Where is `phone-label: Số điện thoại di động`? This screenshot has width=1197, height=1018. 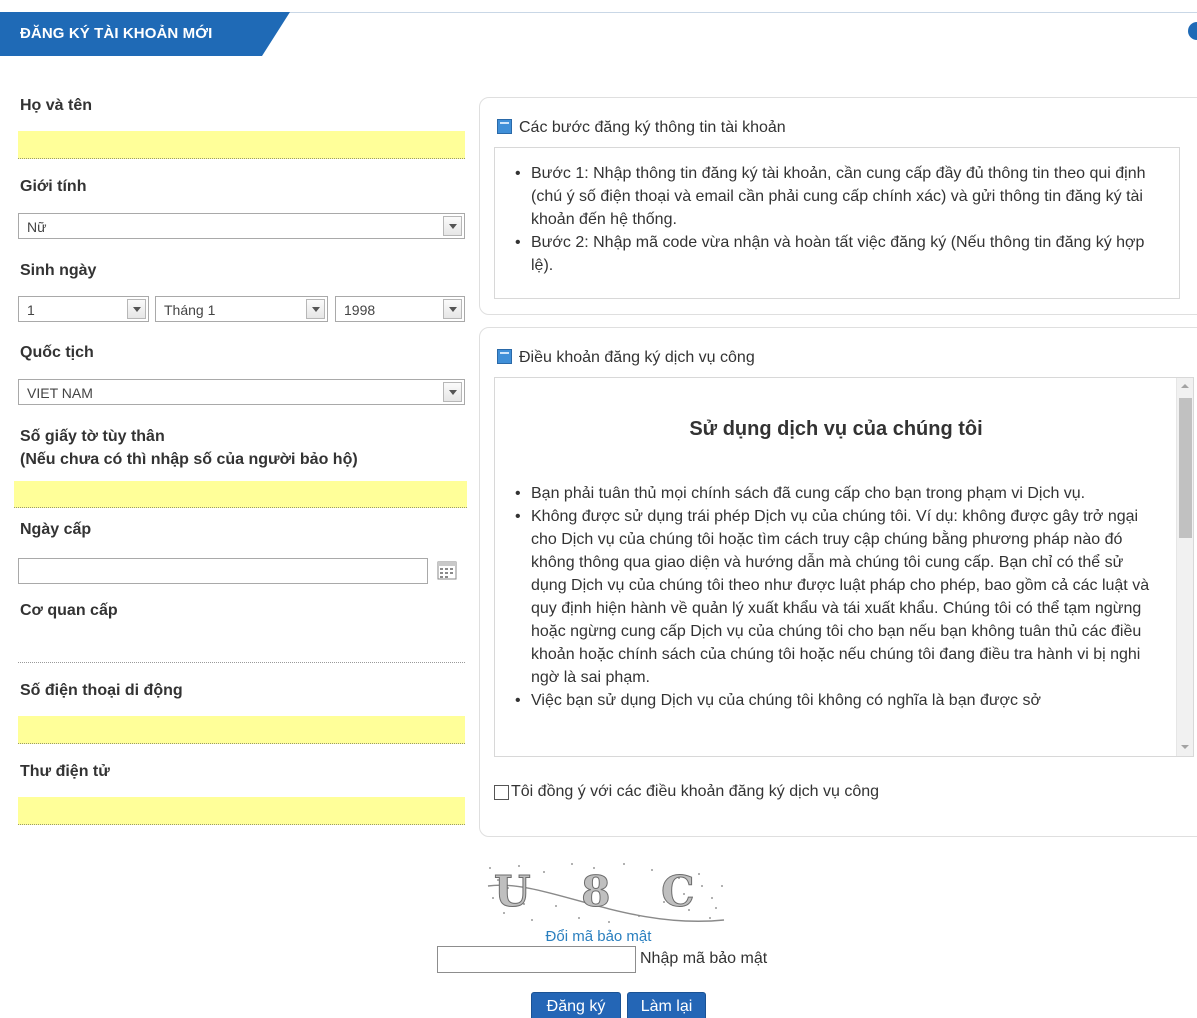
phone-label: Số điện thoại di động is located at coordinates (101, 690).